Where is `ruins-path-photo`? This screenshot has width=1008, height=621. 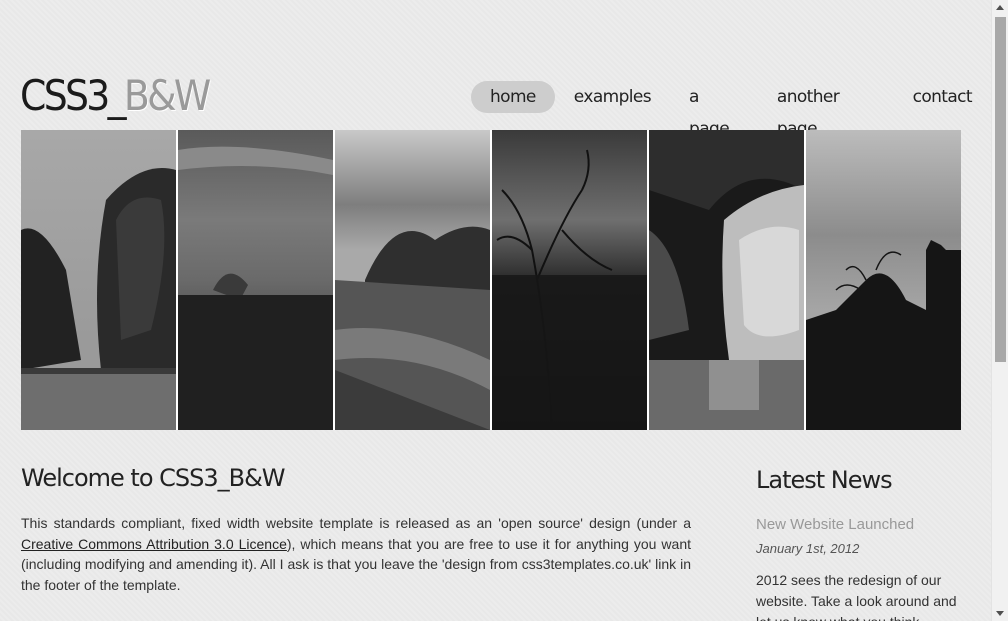
ruins-path-photo is located at coordinates (412, 280).